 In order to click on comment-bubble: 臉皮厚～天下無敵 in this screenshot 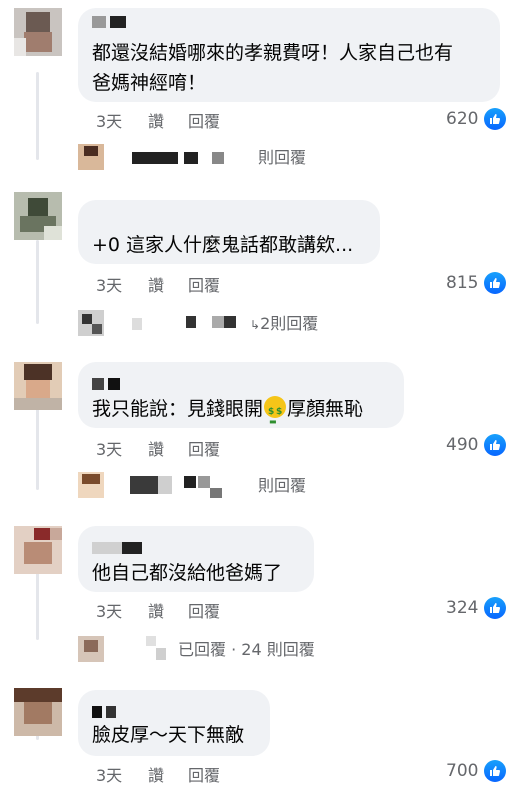, I will do `click(174, 723)`.